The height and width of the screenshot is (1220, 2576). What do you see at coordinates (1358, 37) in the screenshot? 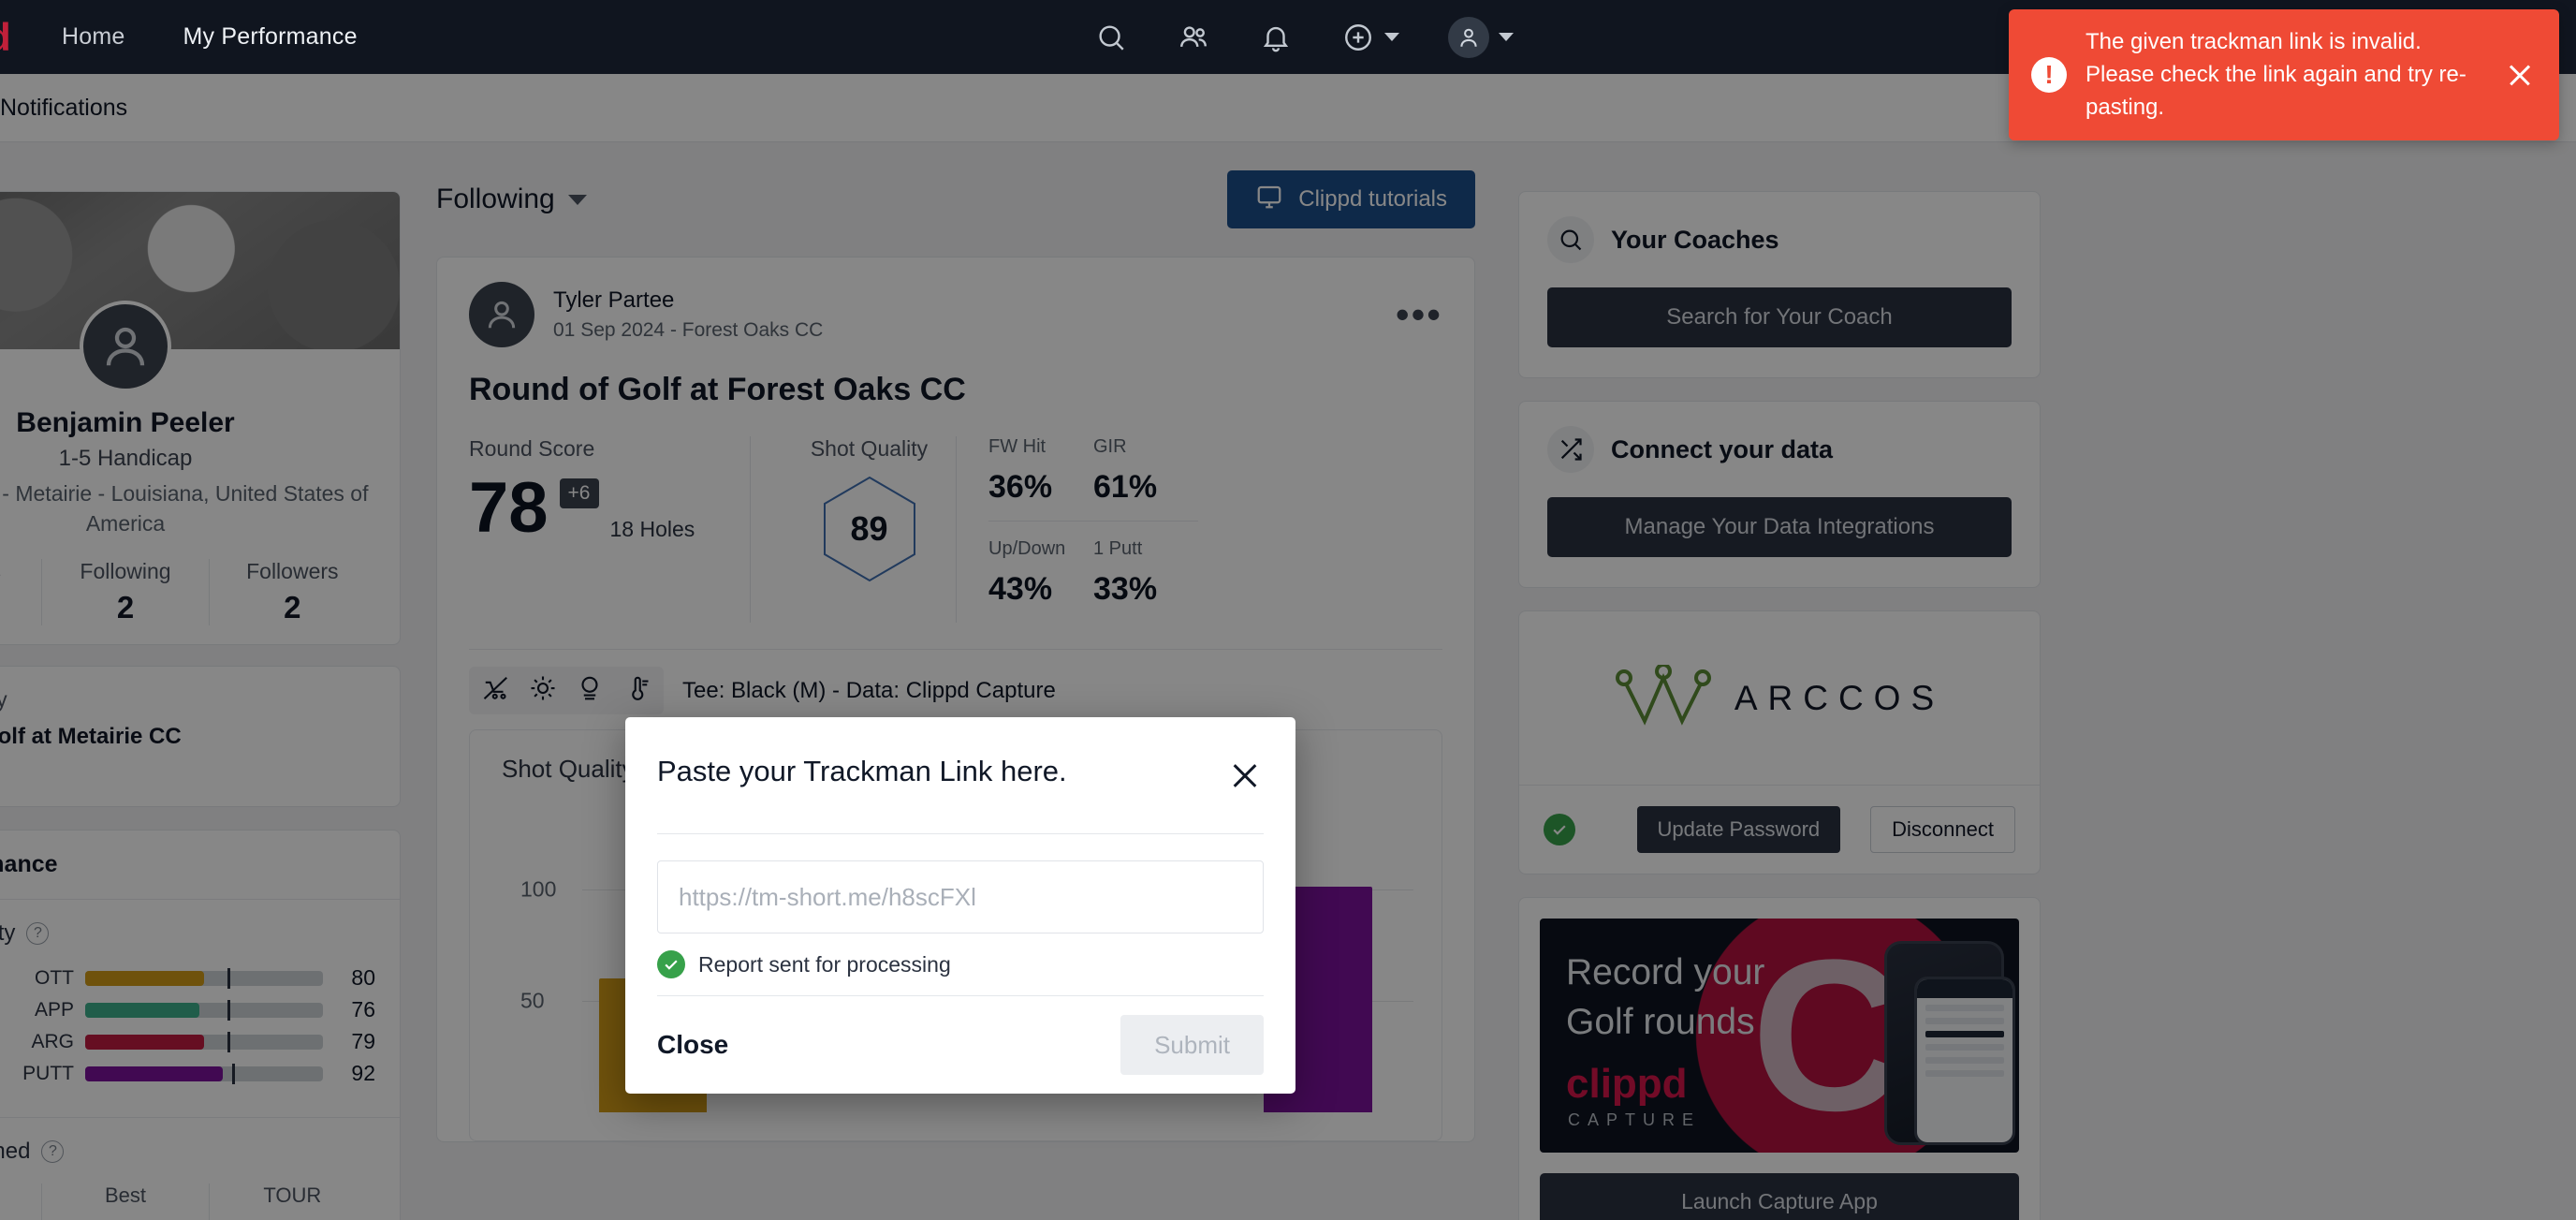
I see `plus-circle-icon` at bounding box center [1358, 37].